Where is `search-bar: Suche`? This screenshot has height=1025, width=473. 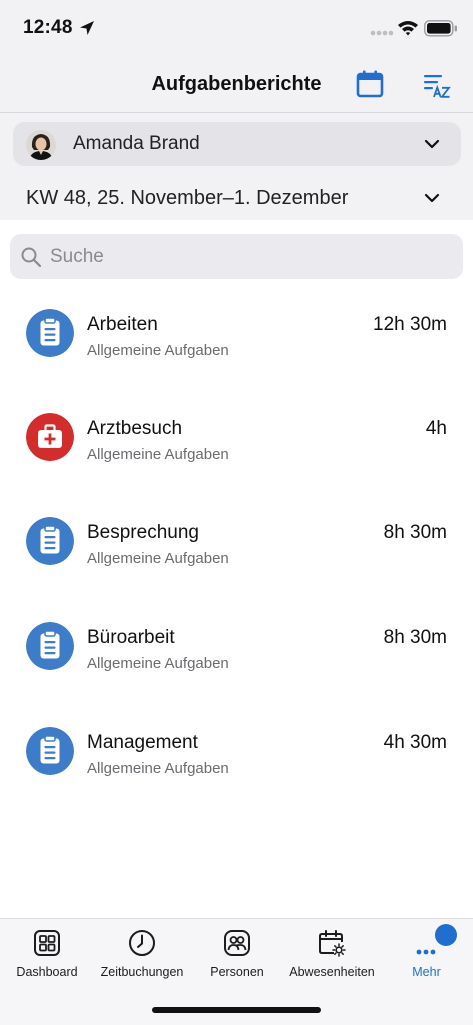
search-bar: Suche is located at coordinates (236, 256).